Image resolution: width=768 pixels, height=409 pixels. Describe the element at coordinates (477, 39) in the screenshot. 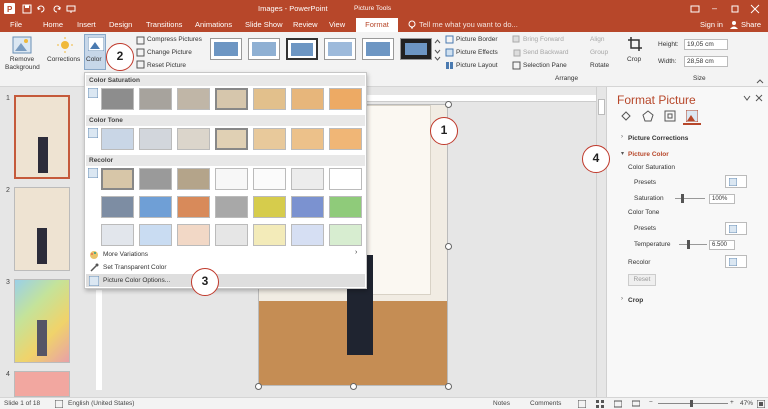

I see `picture-border-button: Picture Border` at that location.